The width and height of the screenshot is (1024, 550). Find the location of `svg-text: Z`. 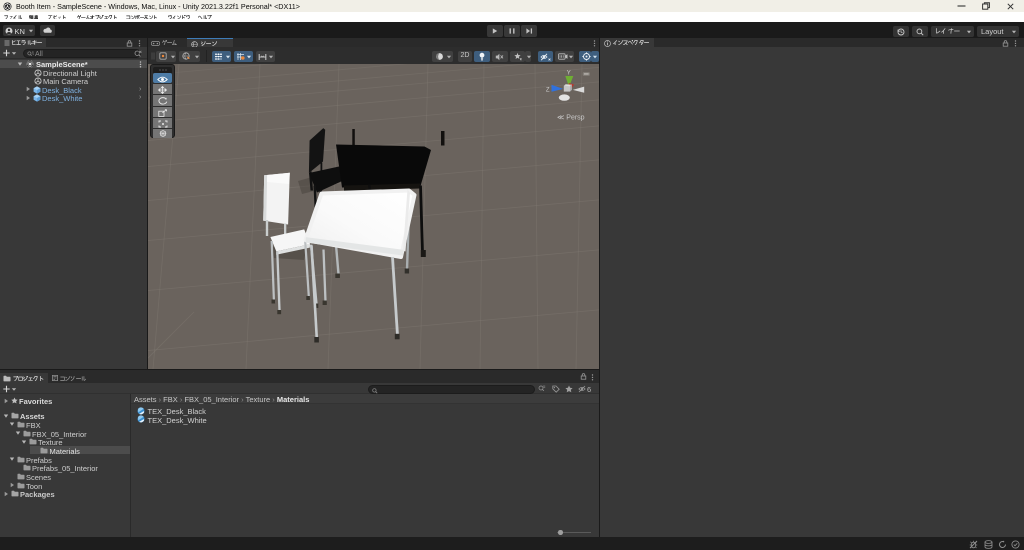

svg-text: Z is located at coordinates (548, 90).